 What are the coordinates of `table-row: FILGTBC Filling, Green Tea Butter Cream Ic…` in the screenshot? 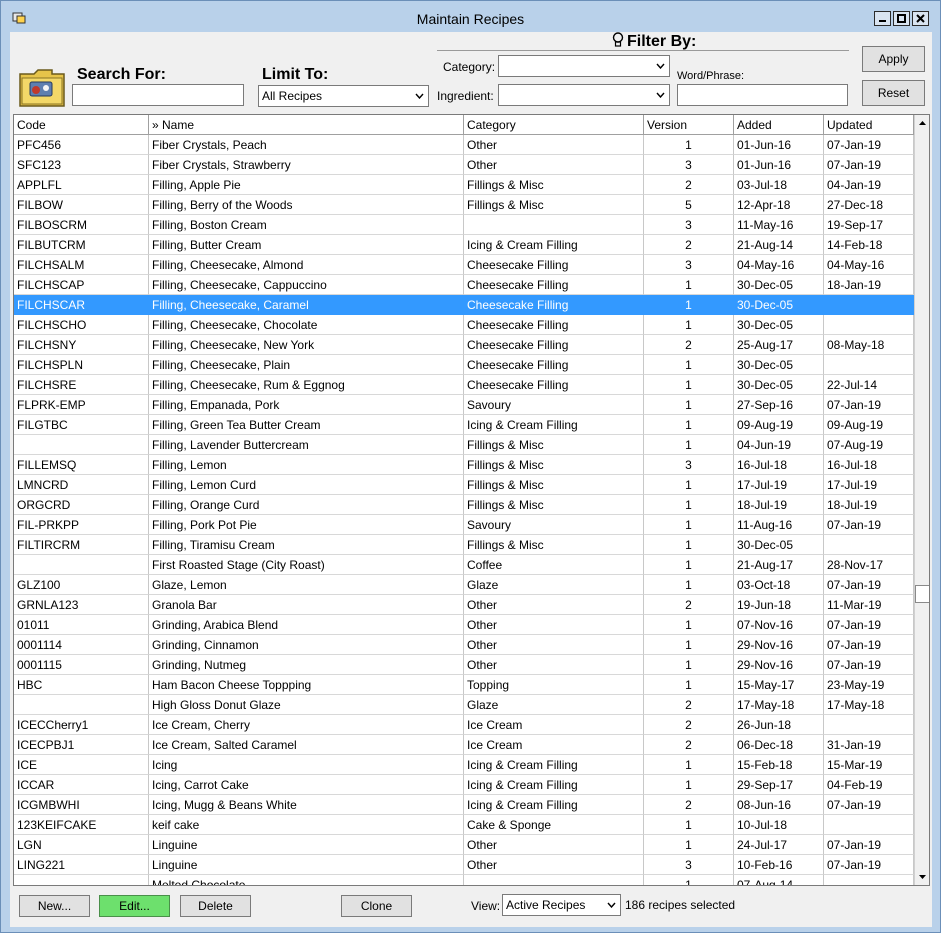 It's located at (464, 425).